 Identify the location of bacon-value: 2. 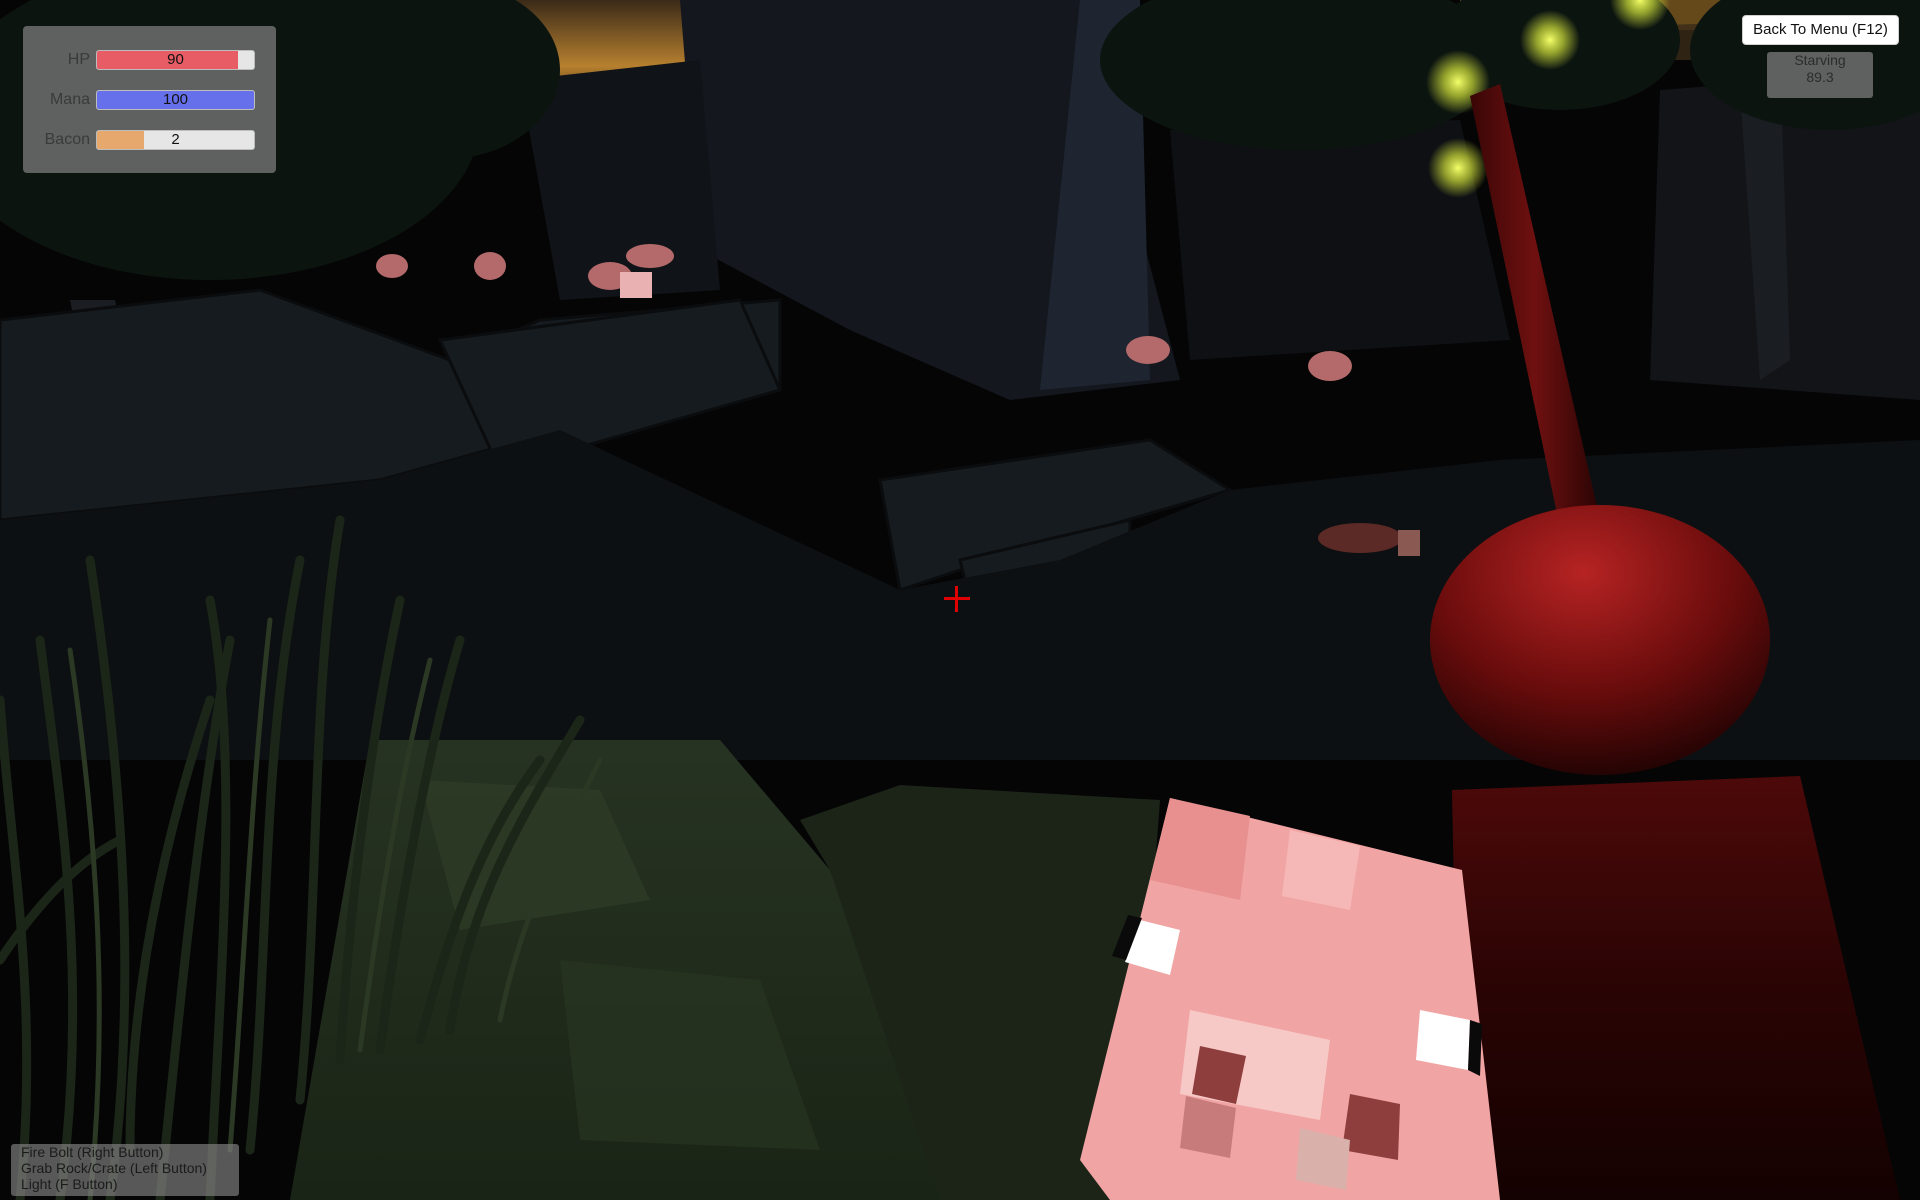
(175, 139).